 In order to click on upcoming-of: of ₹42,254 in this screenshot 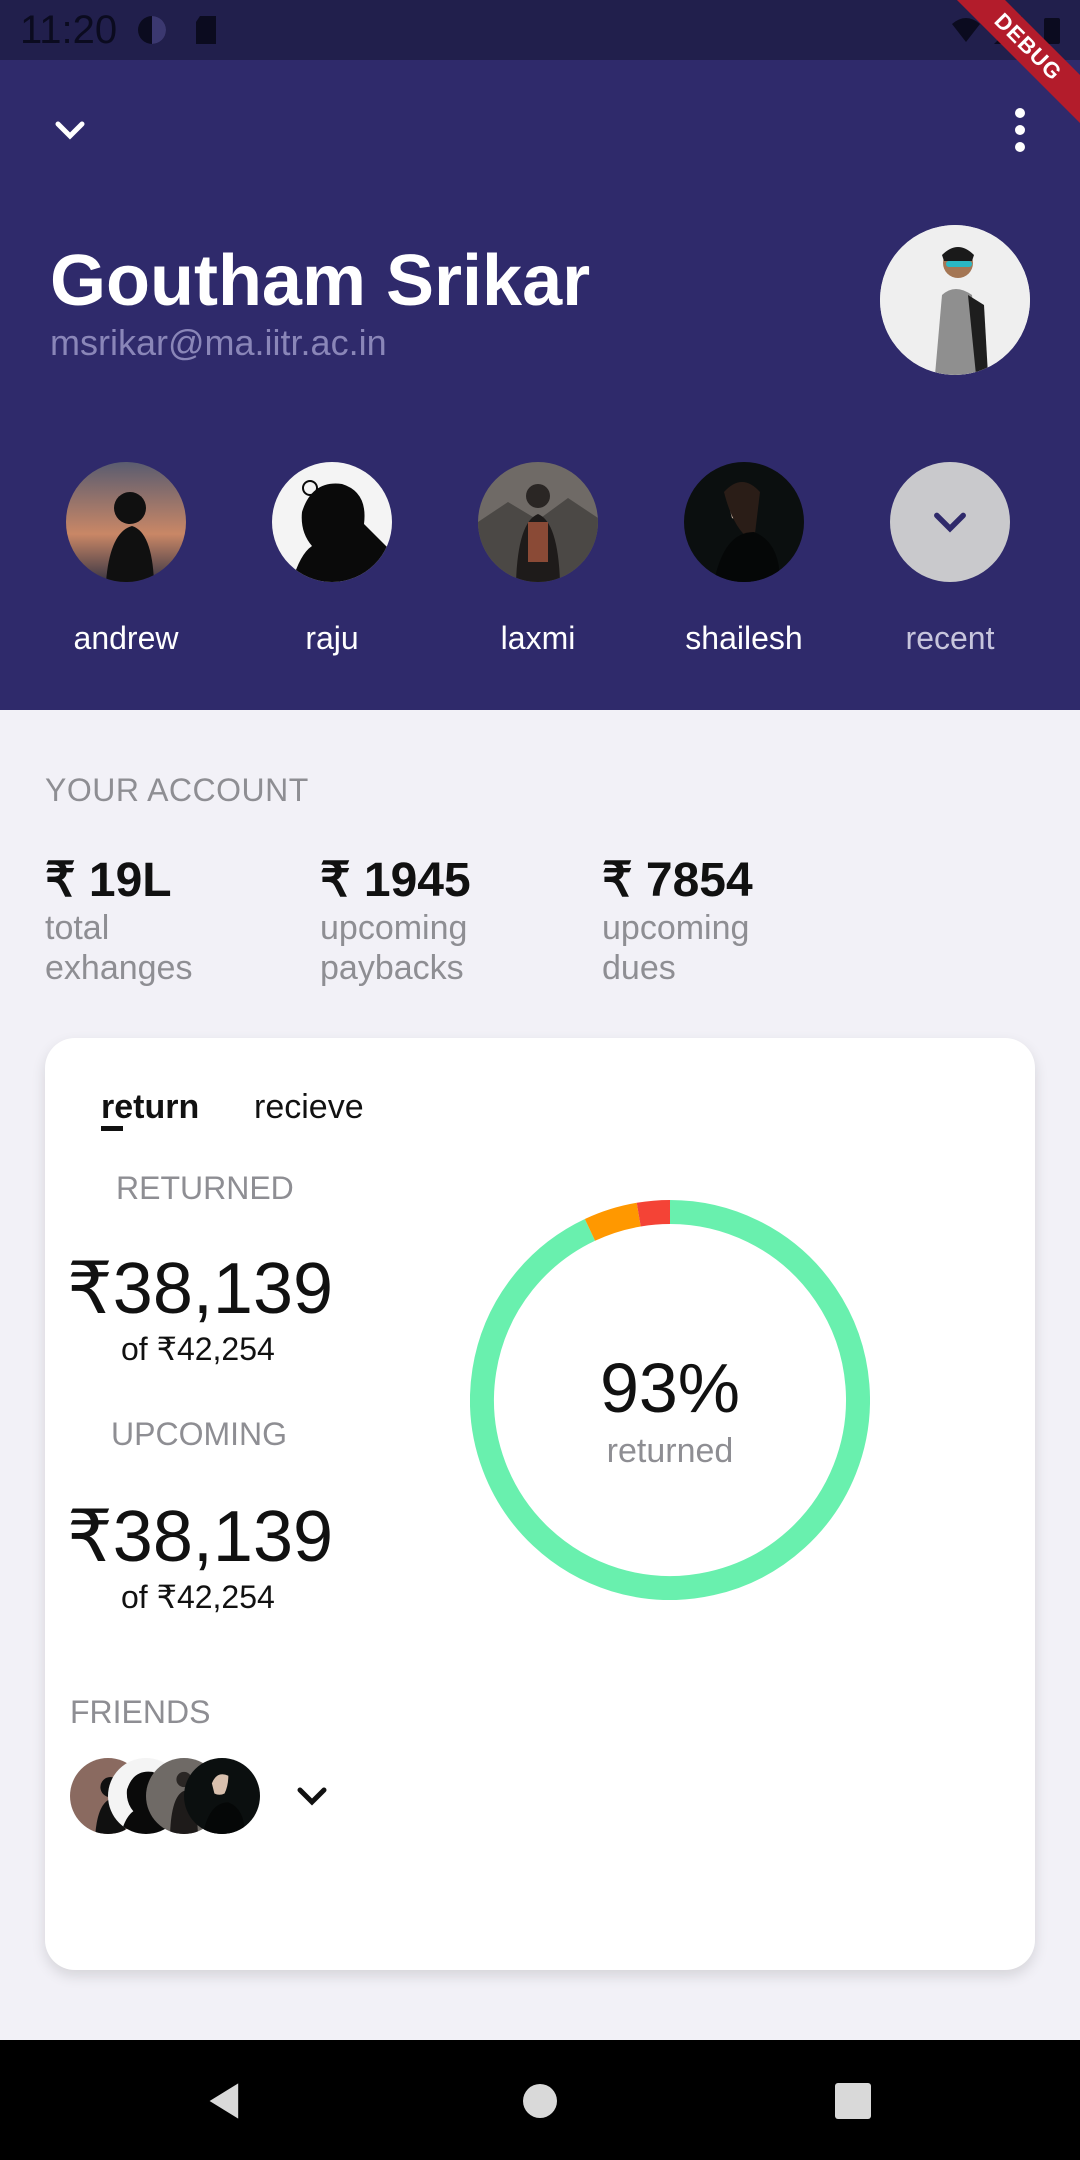, I will do `click(198, 1597)`.